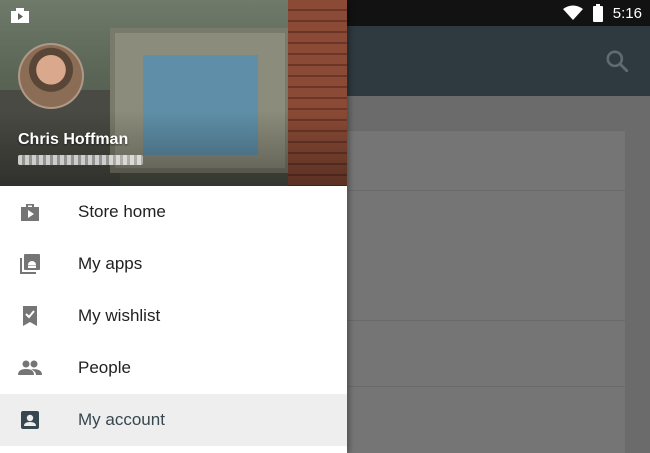 Image resolution: width=650 pixels, height=453 pixels. What do you see at coordinates (173, 420) in the screenshot?
I see `menu-item-my-account: My account` at bounding box center [173, 420].